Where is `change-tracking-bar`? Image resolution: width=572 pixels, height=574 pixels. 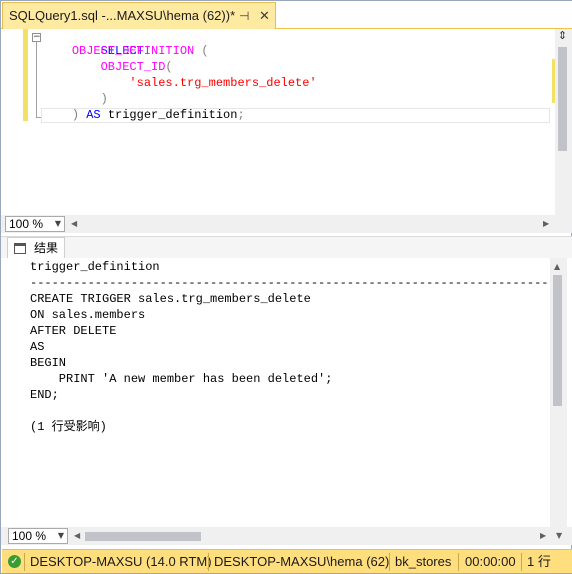
change-tracking-bar is located at coordinates (25, 75).